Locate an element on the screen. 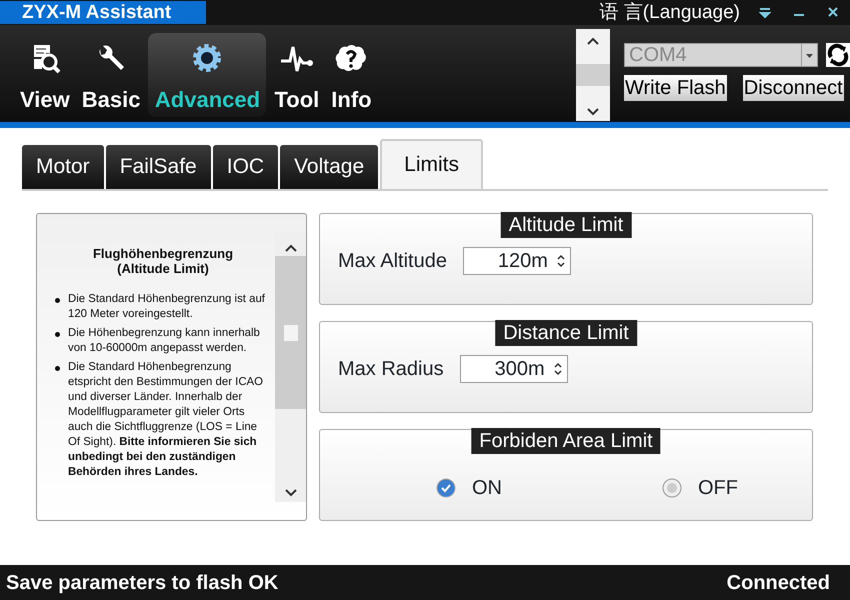  field-label: Max Radius is located at coordinates (391, 369).